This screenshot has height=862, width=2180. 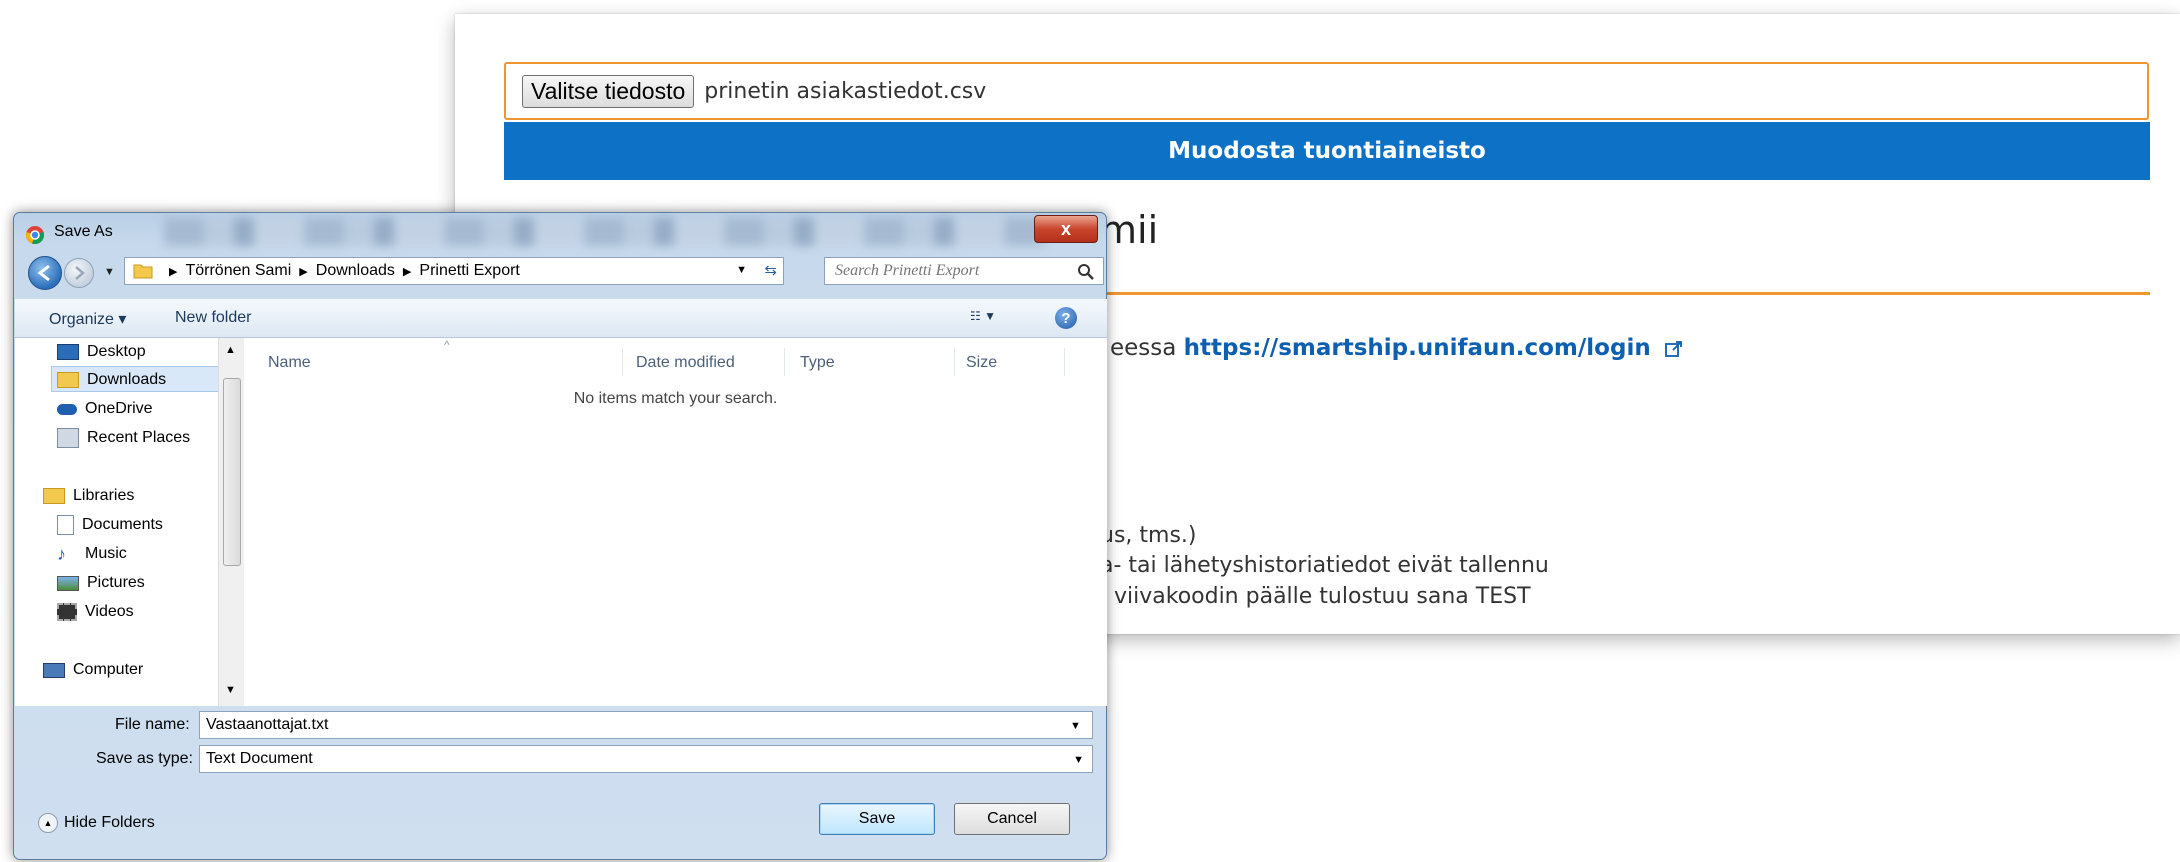 I want to click on folder-icon, so click(x=143, y=271).